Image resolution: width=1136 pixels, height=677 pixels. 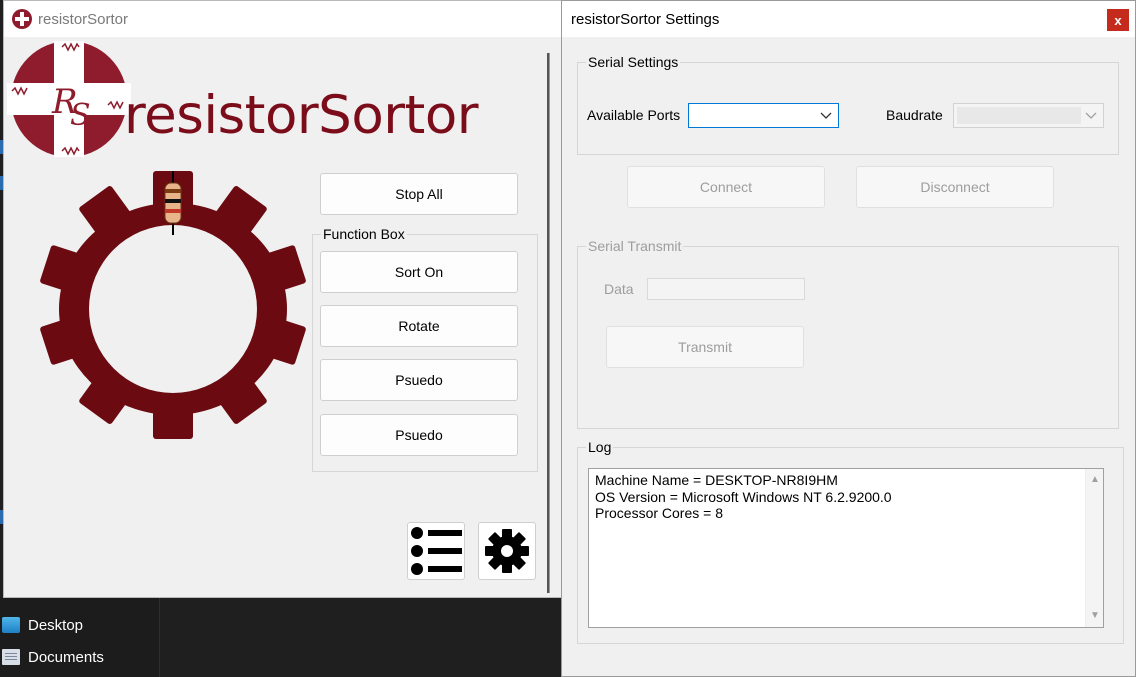 What do you see at coordinates (635, 246) in the screenshot?
I see `serial-transmit-title: Serial Transmit` at bounding box center [635, 246].